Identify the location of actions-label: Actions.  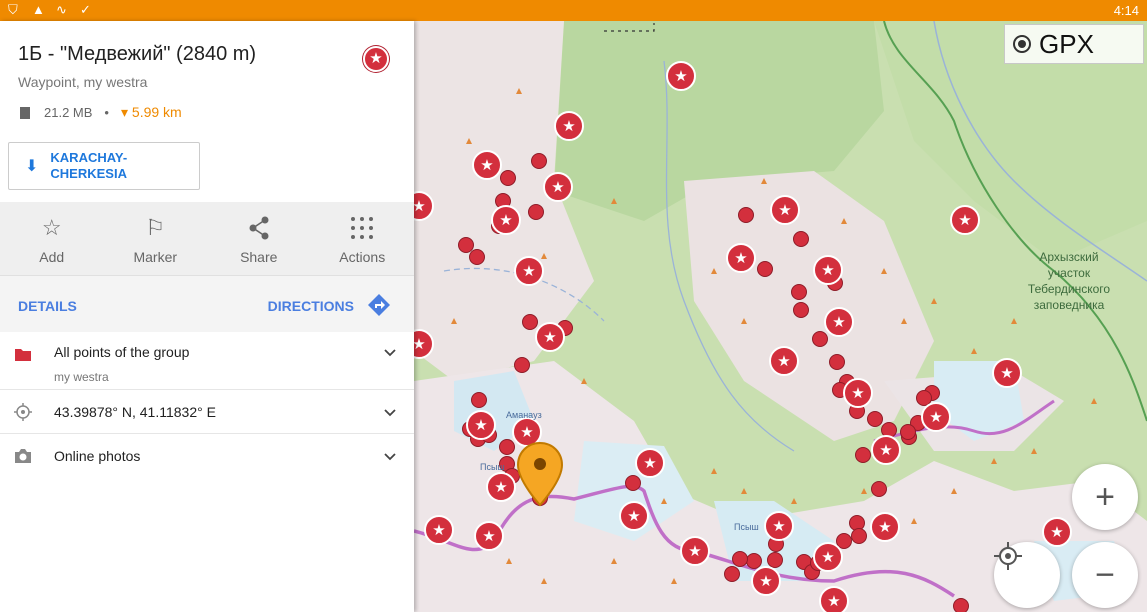
(362, 257).